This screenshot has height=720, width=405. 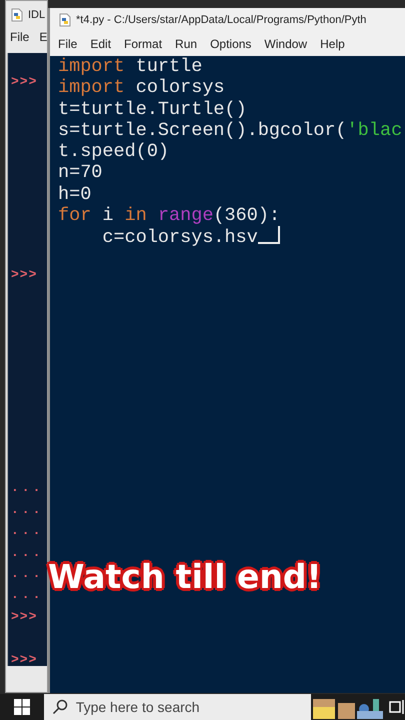 I want to click on menu-item: Format, so click(x=143, y=44).